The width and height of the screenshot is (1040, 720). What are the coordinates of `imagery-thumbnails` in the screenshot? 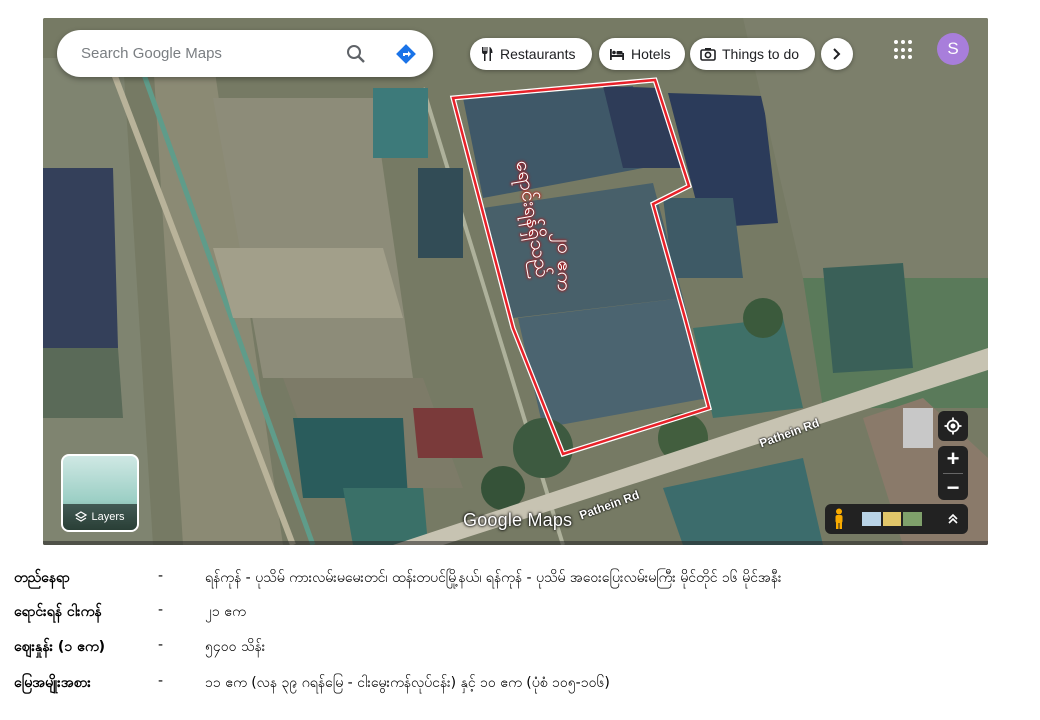 It's located at (892, 519).